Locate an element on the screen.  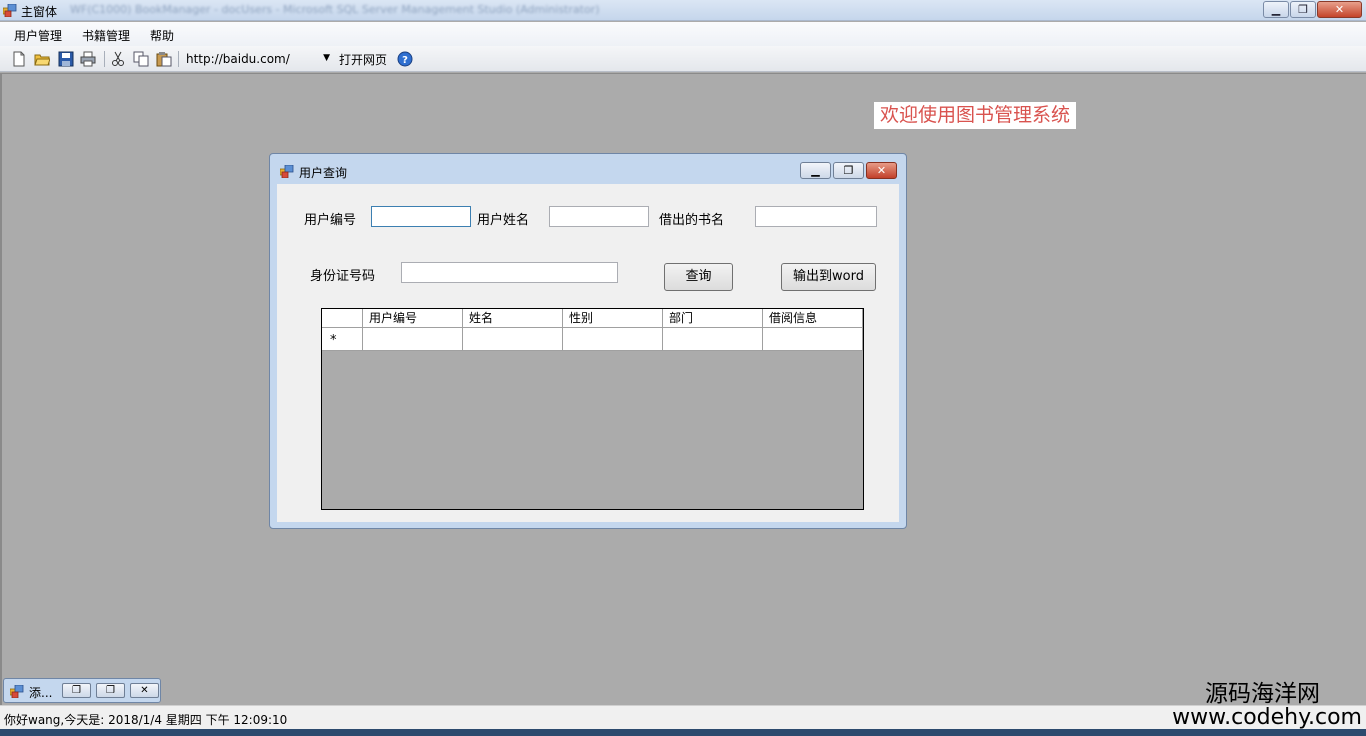
url-combo: http://baidu.com/ ▼ is located at coordinates (258, 59).